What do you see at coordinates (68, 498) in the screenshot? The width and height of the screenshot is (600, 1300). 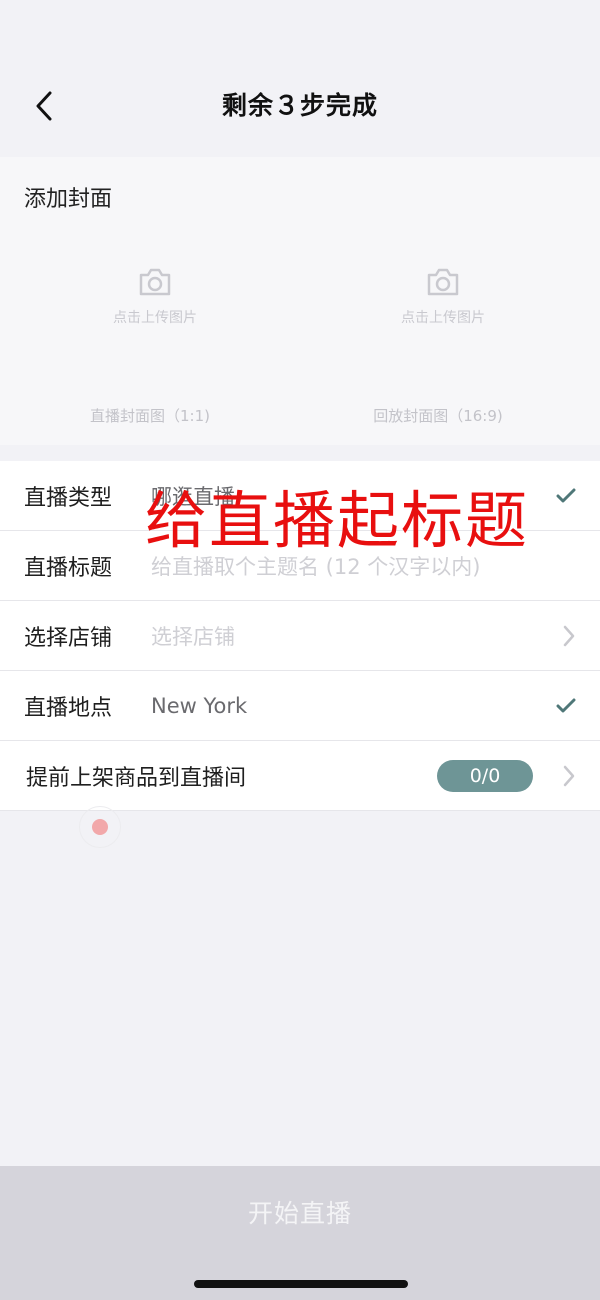 I see `live-type-label: 直播类型` at bounding box center [68, 498].